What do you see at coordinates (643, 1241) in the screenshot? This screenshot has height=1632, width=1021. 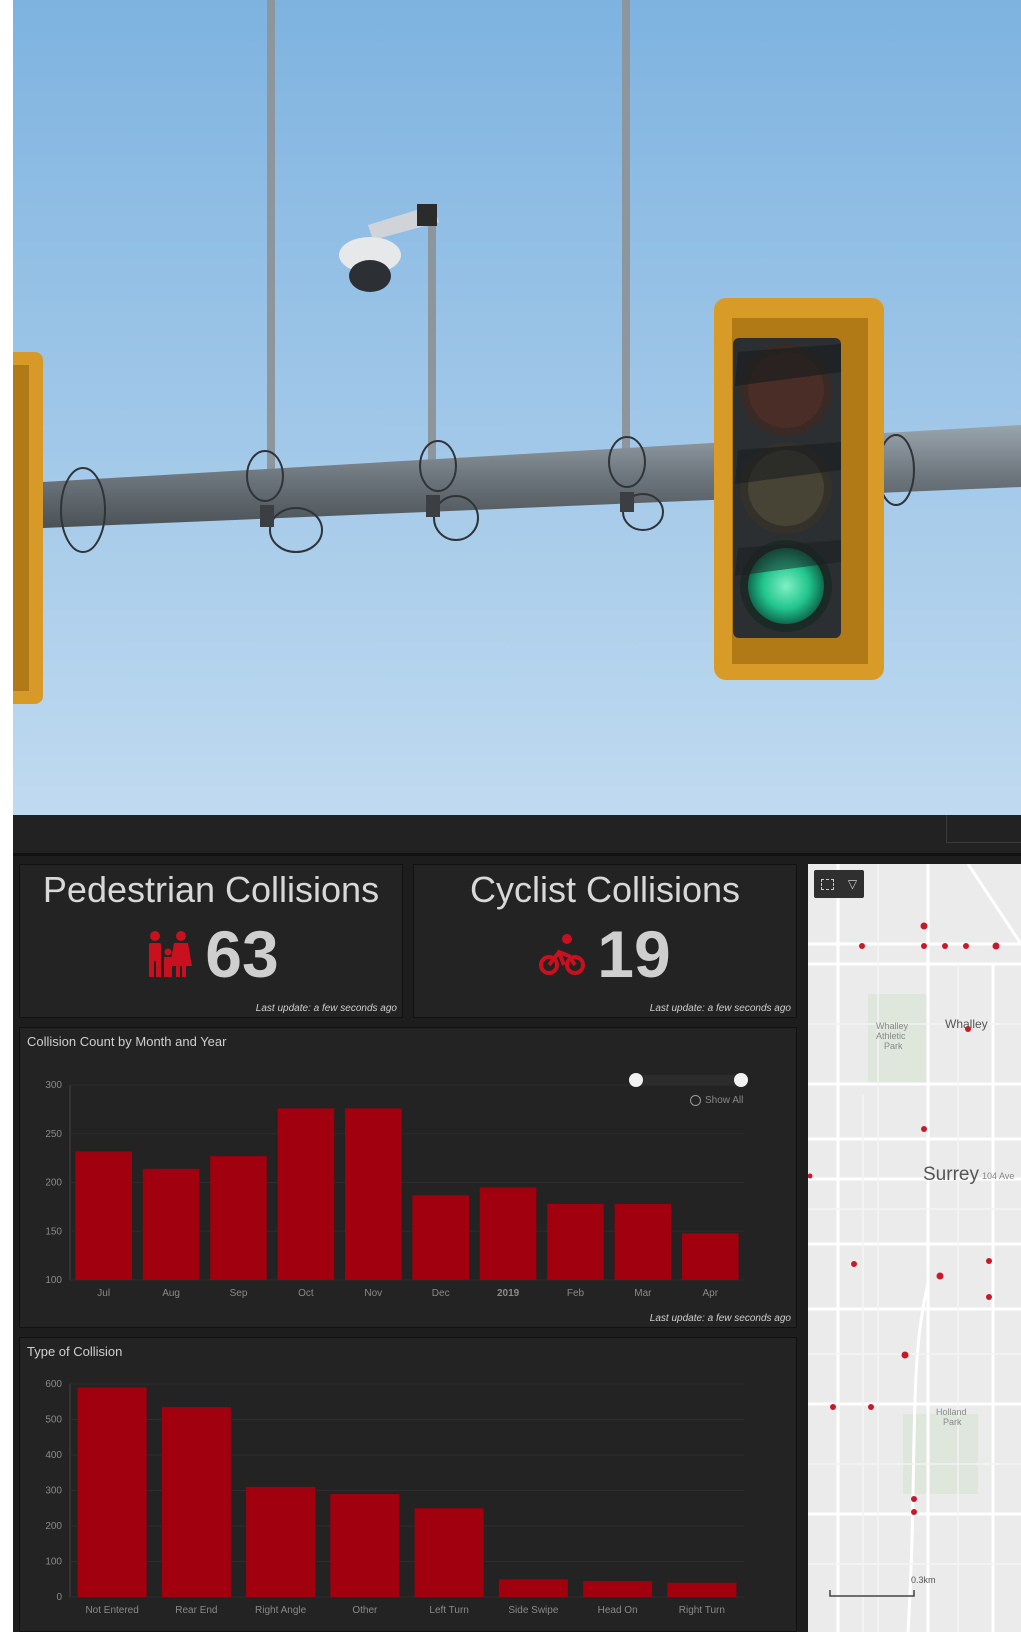 I see `bar-mar` at bounding box center [643, 1241].